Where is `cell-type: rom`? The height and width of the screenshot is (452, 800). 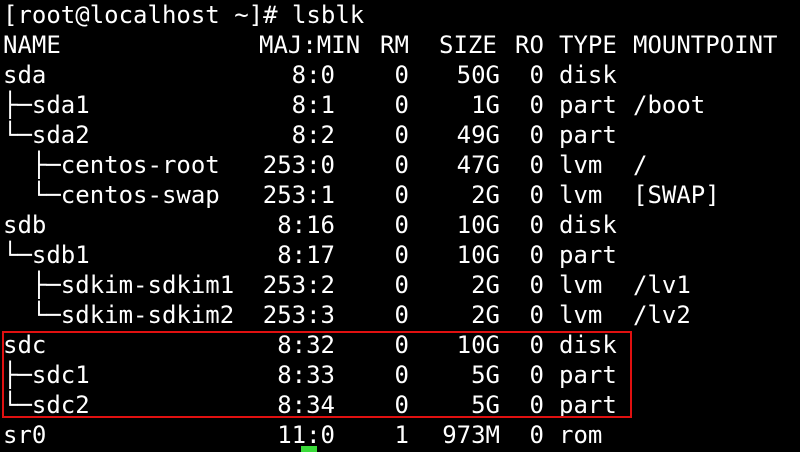
cell-type: rom is located at coordinates (581, 435).